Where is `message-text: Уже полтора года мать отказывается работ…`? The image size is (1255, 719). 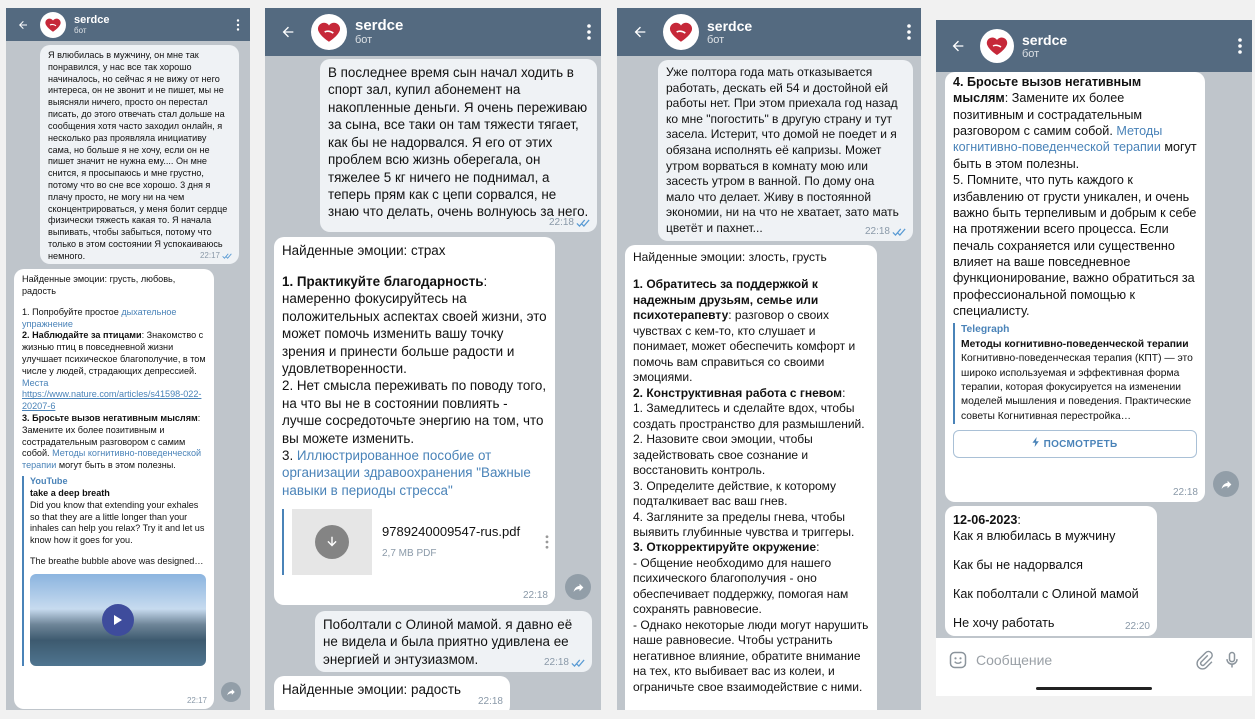
message-text: Уже полтора года мать отказывается работ… is located at coordinates (782, 150).